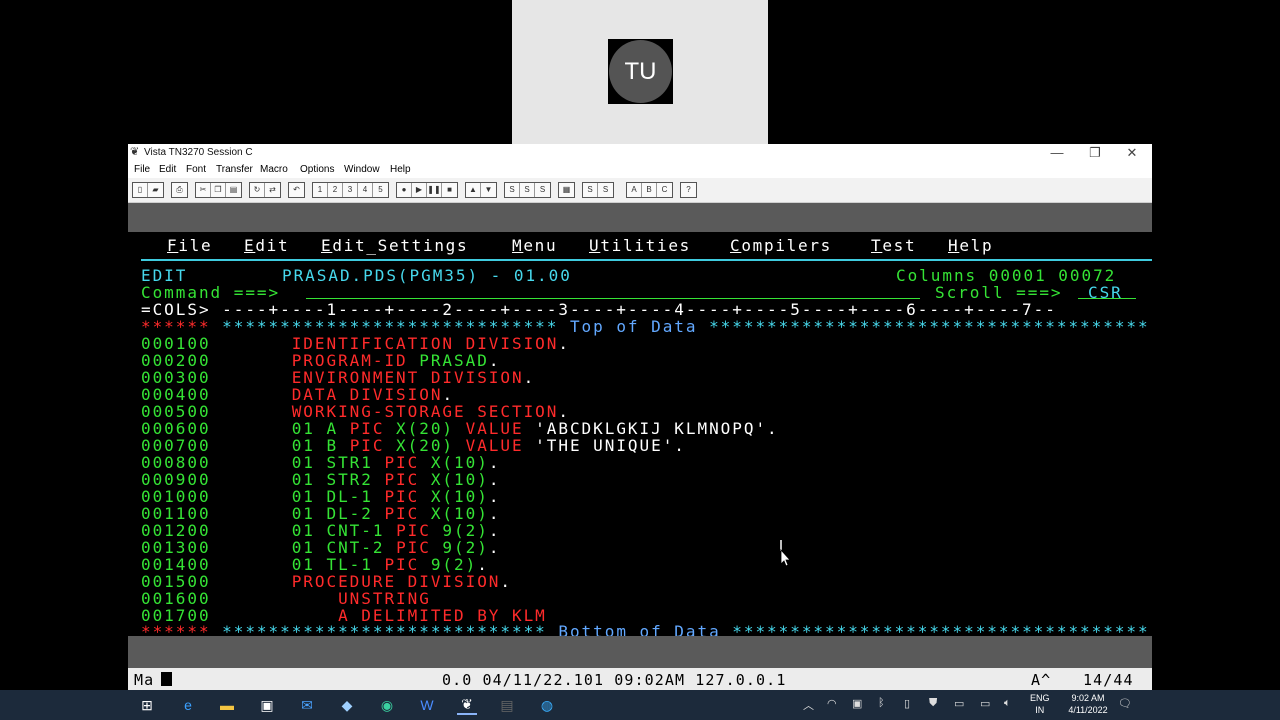 The height and width of the screenshot is (720, 1280). Describe the element at coordinates (140, 190) in the screenshot. I see `toolbar-new-icon: ▯` at that location.